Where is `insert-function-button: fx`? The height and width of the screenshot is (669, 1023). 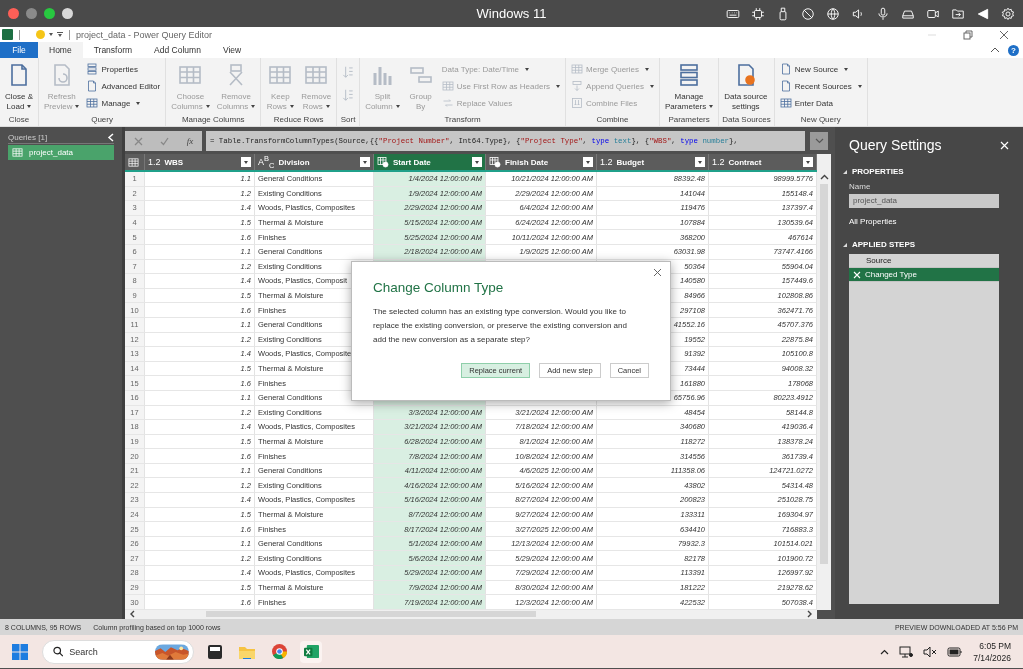
insert-function-button: fx is located at coordinates (190, 141).